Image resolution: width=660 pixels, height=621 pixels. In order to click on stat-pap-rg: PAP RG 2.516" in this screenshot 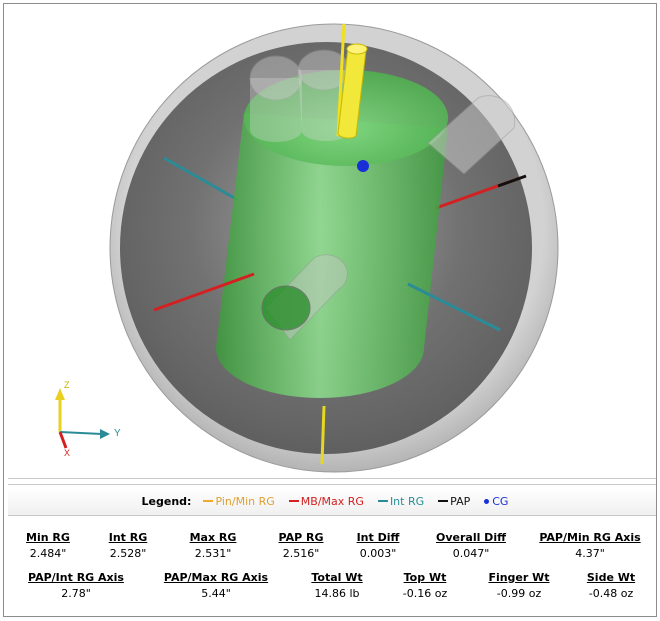, I will do `click(301, 545)`.